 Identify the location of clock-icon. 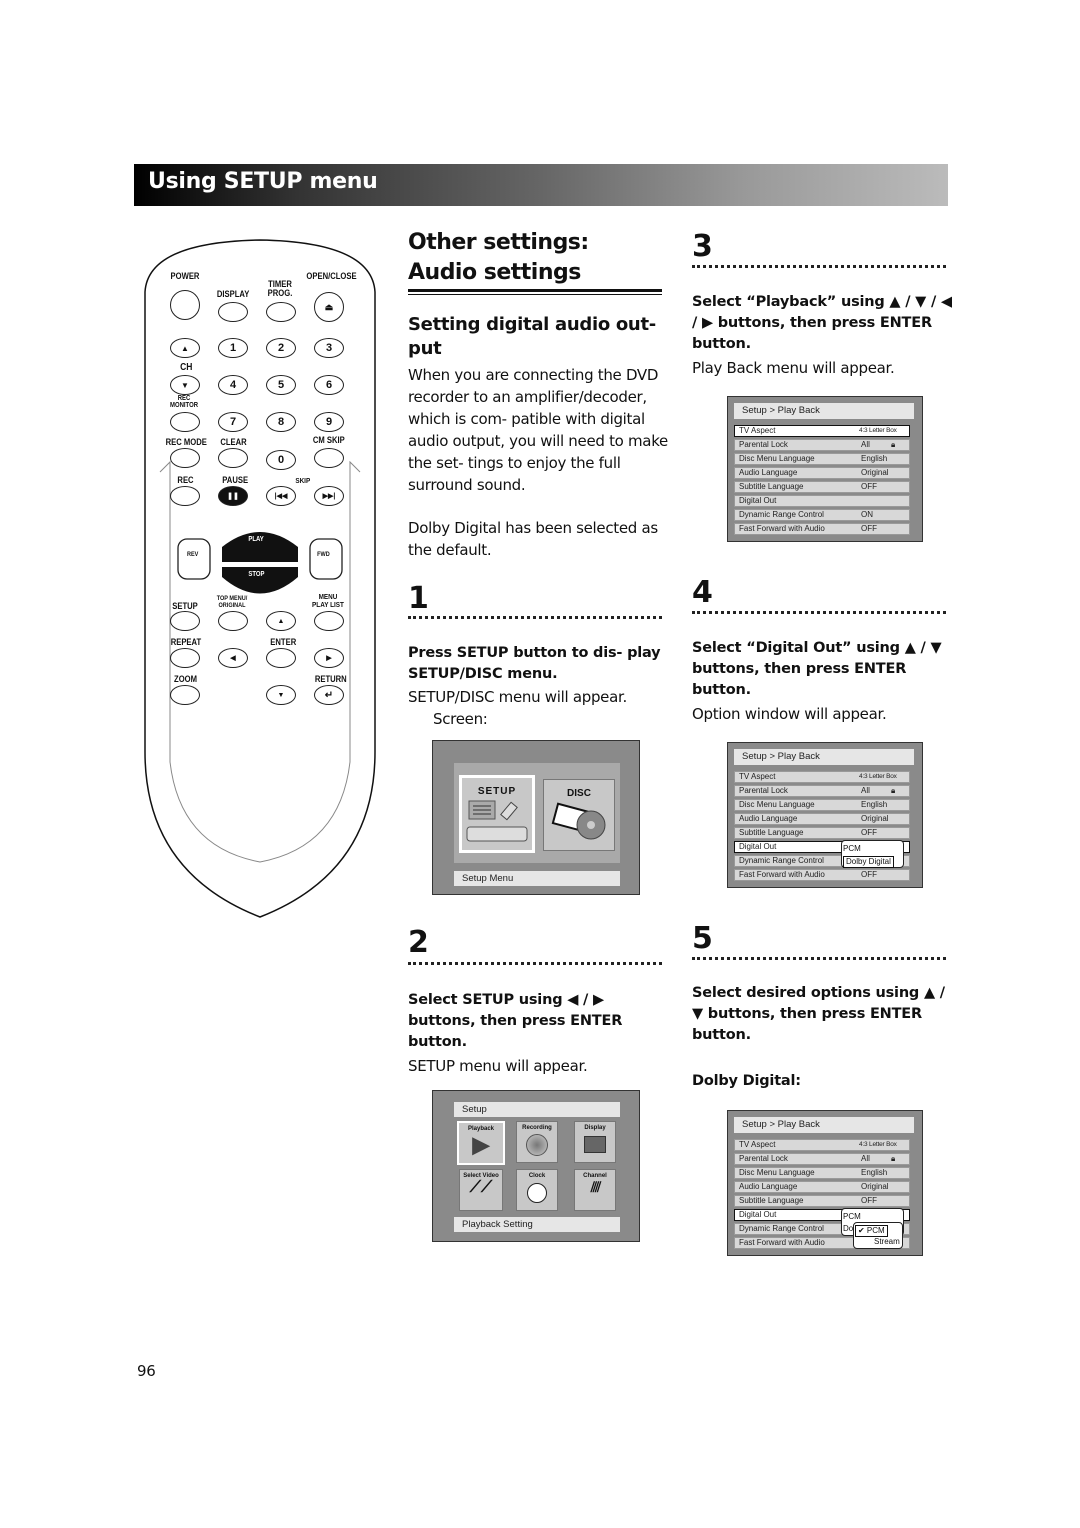
(537, 1193).